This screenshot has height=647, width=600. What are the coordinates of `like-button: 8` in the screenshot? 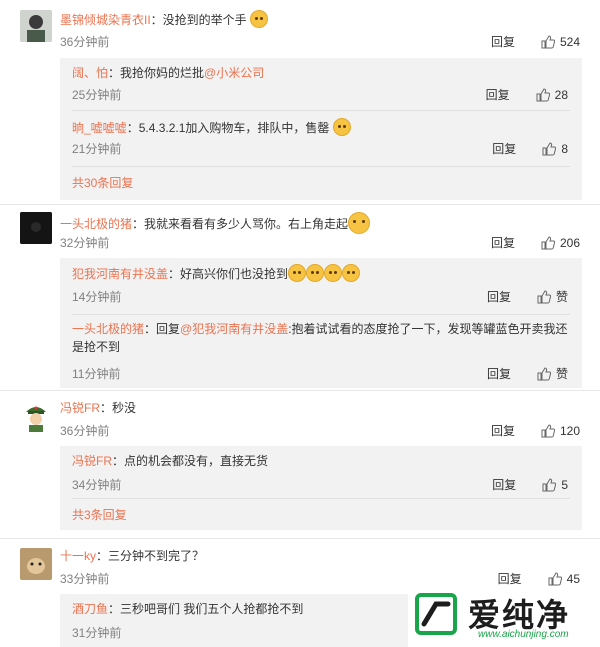 It's located at (555, 149).